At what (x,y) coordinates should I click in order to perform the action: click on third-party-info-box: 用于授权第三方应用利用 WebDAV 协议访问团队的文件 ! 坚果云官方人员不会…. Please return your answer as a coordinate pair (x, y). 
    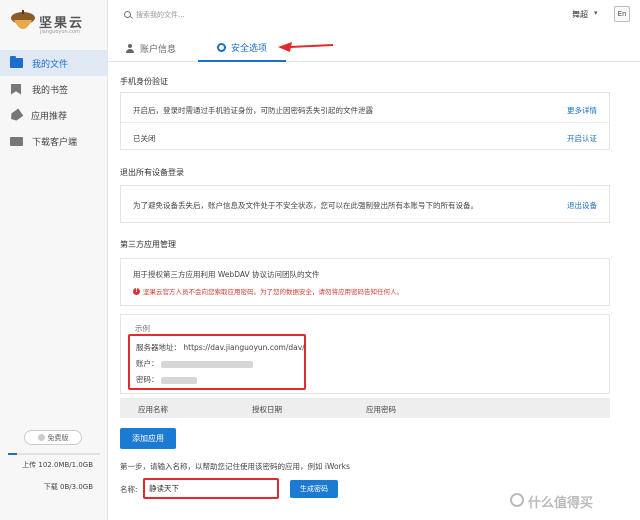
    Looking at the image, I should click on (365, 282).